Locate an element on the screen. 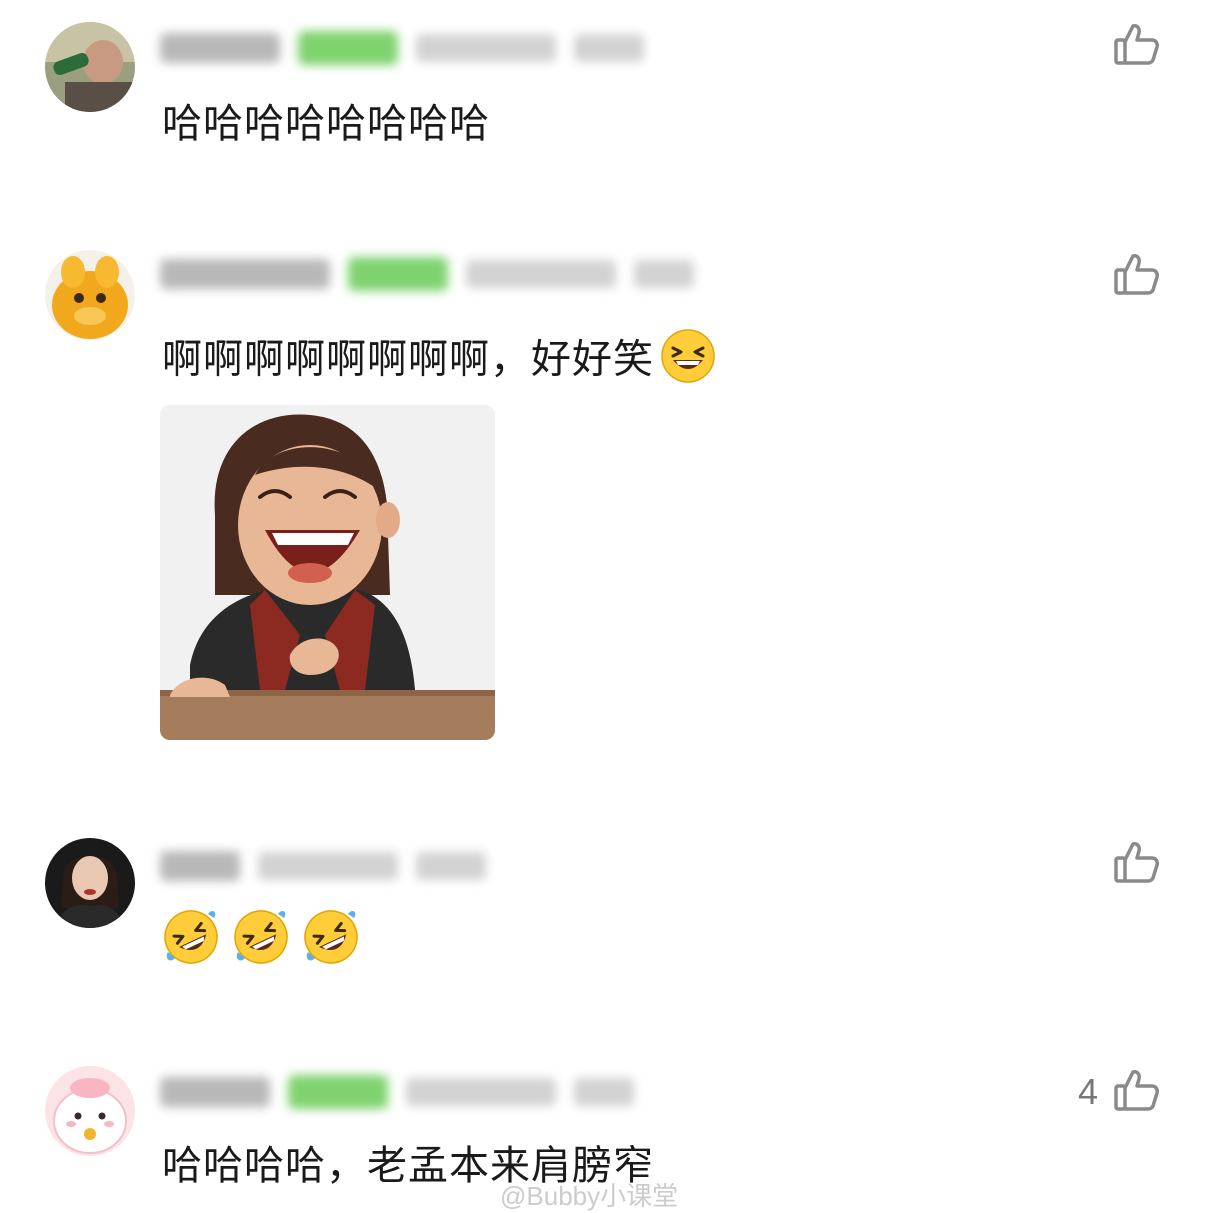 Image resolution: width=1206 pixels, height=1213 pixels. like-count: 4 is located at coordinates (1087, 1091).